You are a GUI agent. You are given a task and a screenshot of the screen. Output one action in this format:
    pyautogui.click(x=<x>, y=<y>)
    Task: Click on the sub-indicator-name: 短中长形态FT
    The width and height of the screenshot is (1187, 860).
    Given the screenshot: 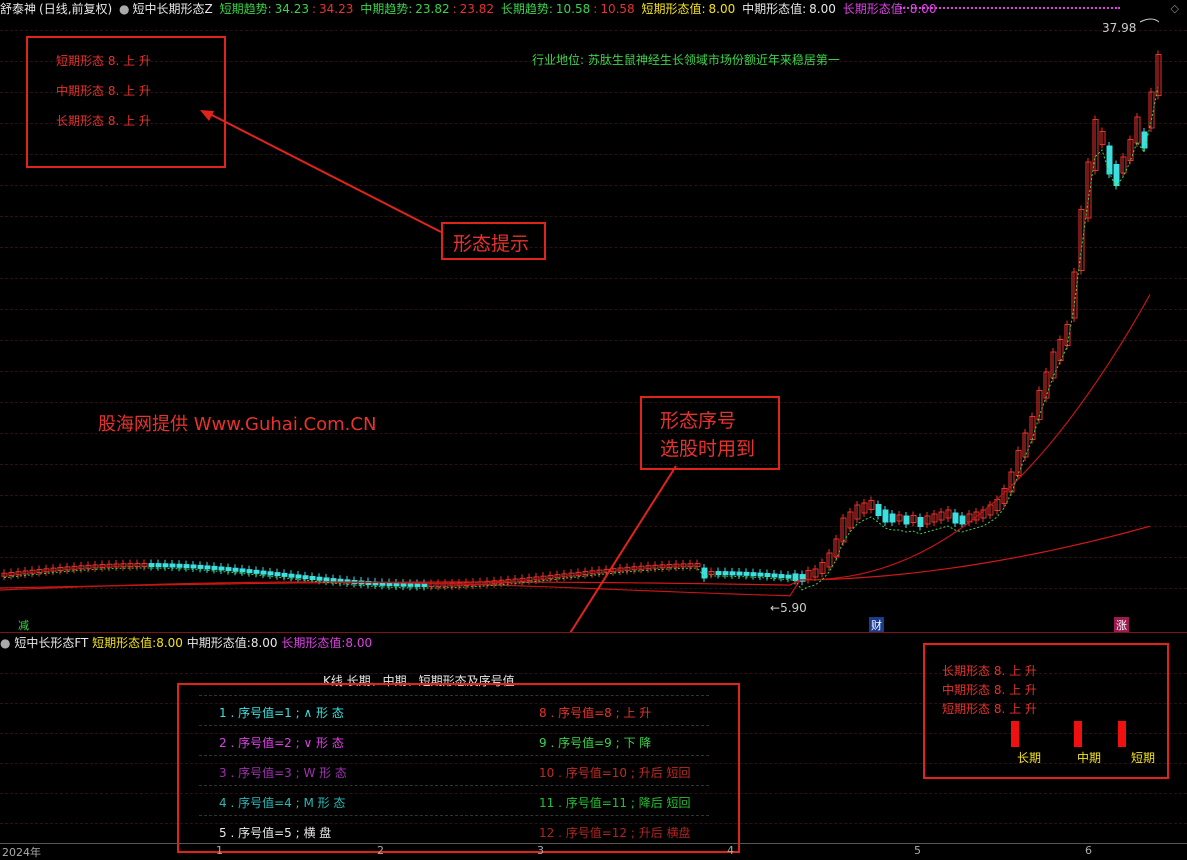 What is the action you would take?
    pyautogui.click(x=51, y=643)
    